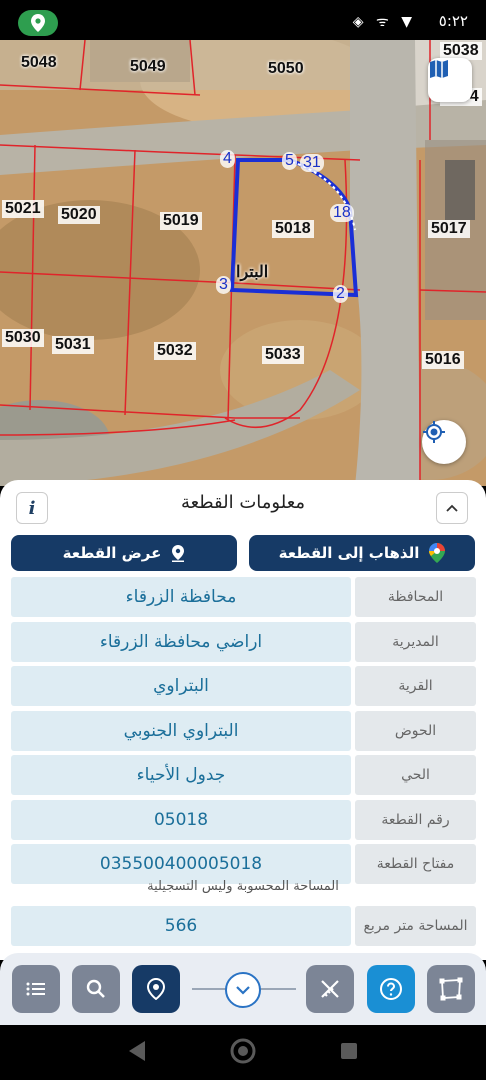 Image resolution: width=486 pixels, height=1080 pixels. What do you see at coordinates (415, 686) in the screenshot?
I see `detail-label: القرية` at bounding box center [415, 686].